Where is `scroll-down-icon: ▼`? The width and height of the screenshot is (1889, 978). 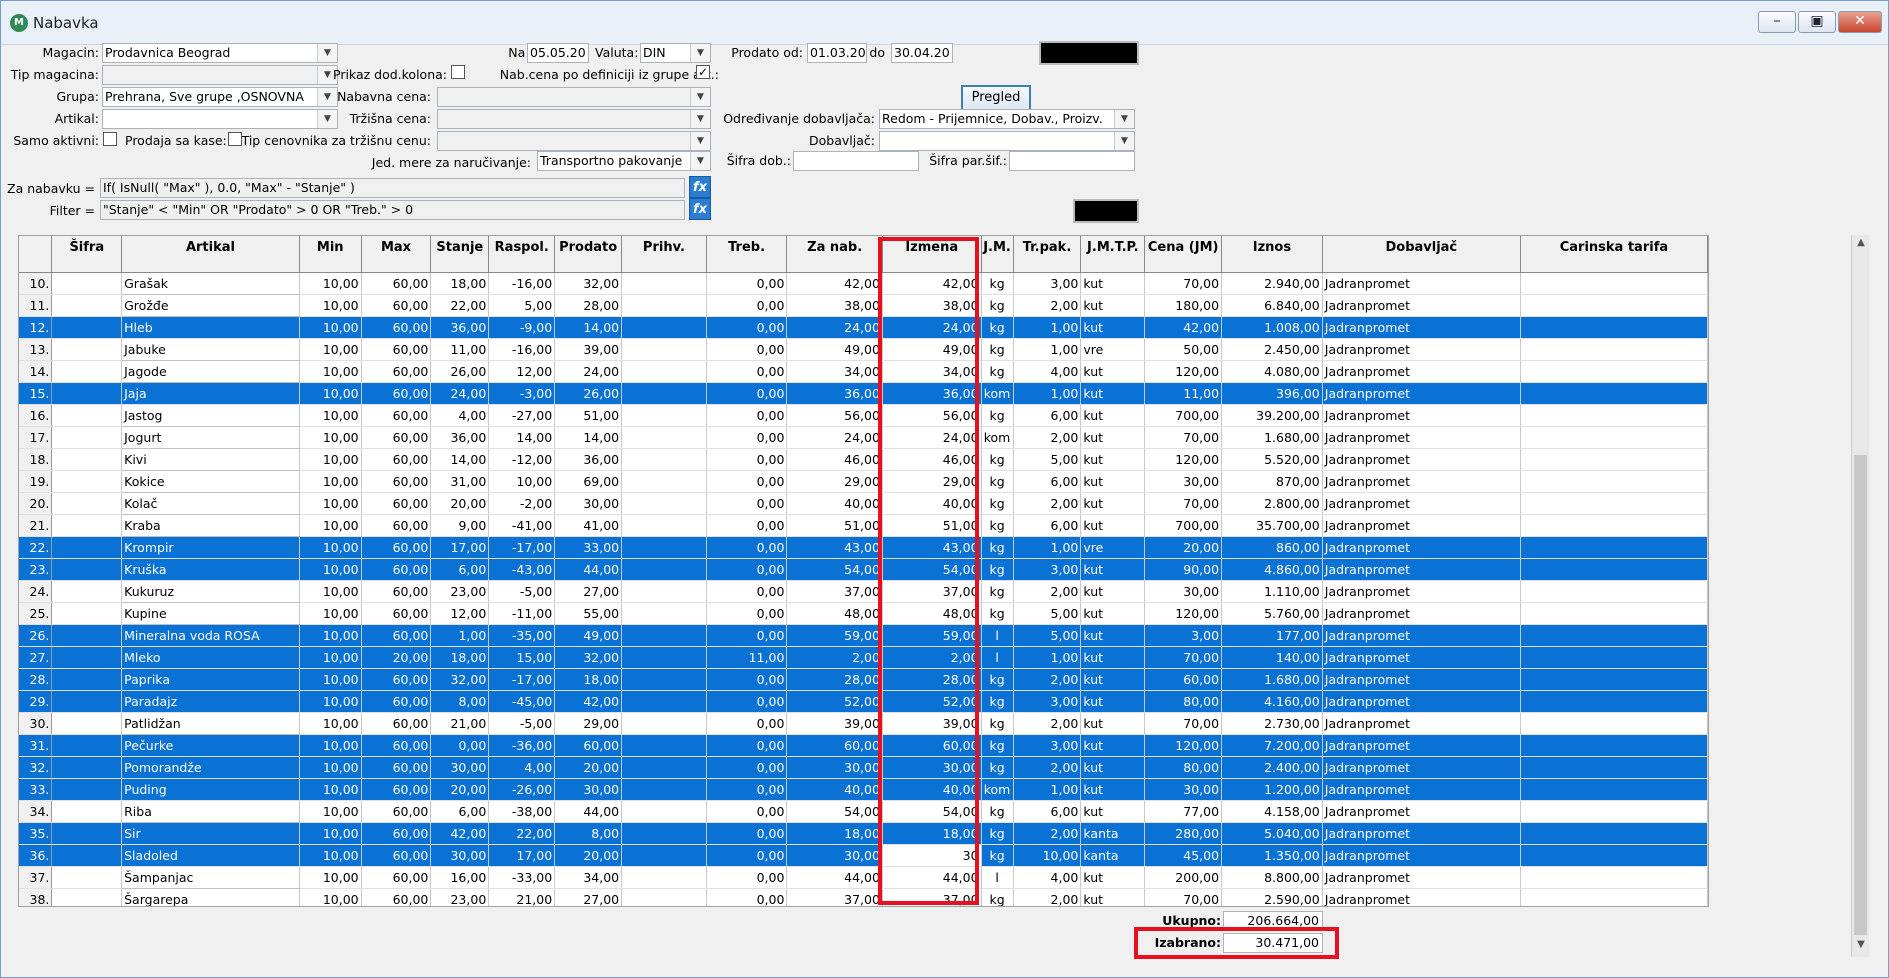 scroll-down-icon: ▼ is located at coordinates (1861, 947).